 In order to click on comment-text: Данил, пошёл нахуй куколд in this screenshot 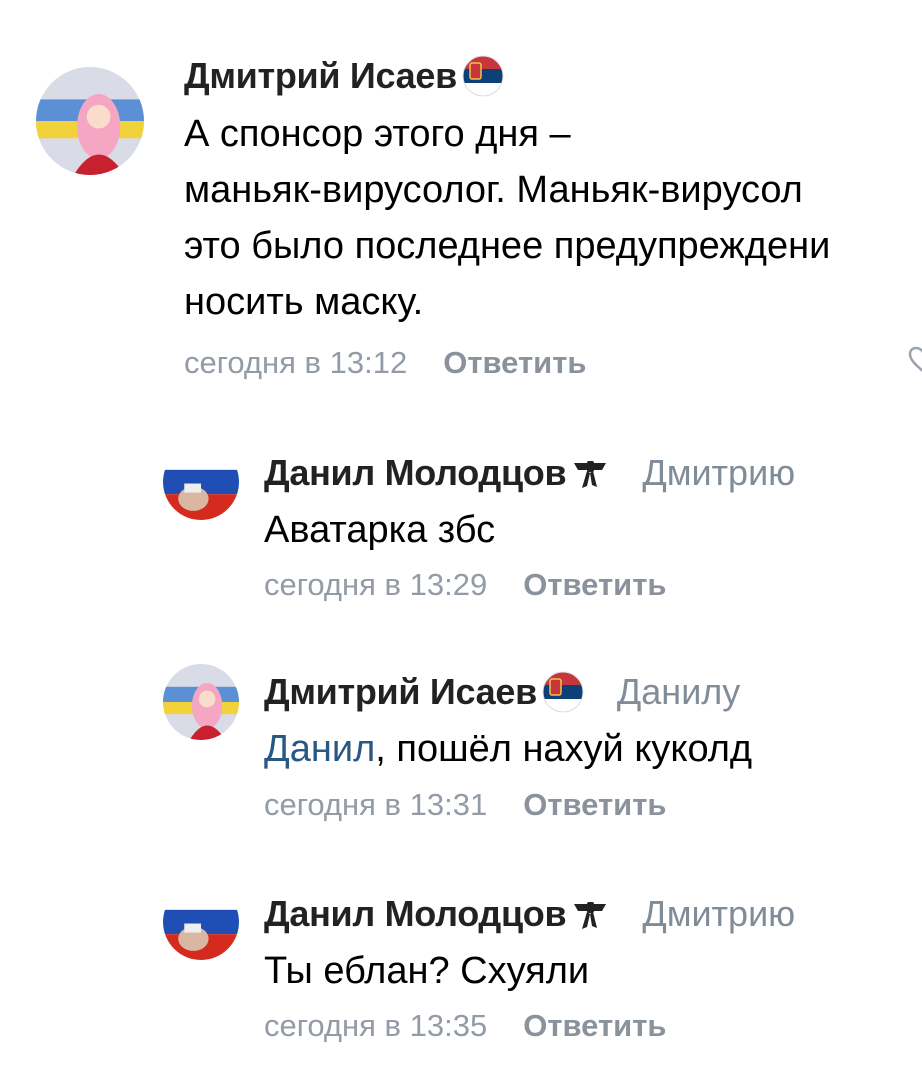, I will do `click(589, 749)`.